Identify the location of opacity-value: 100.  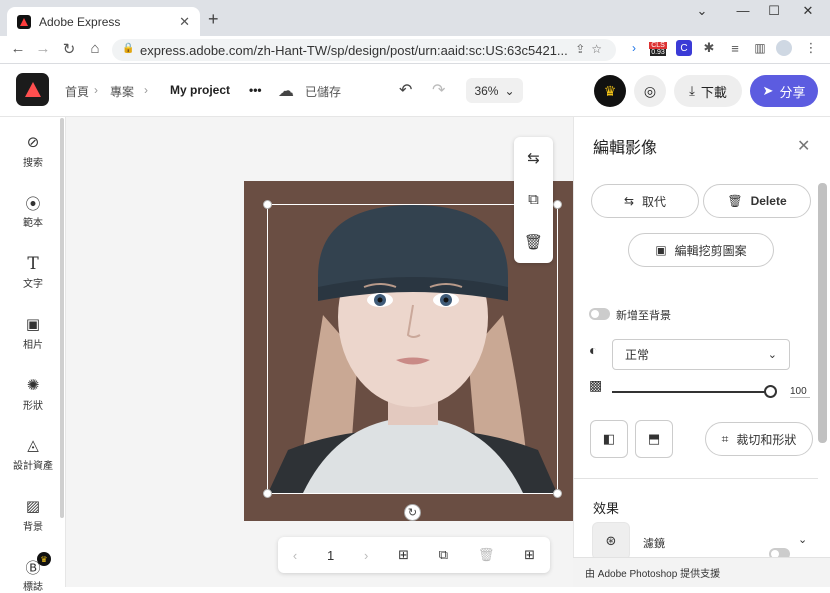
(800, 392).